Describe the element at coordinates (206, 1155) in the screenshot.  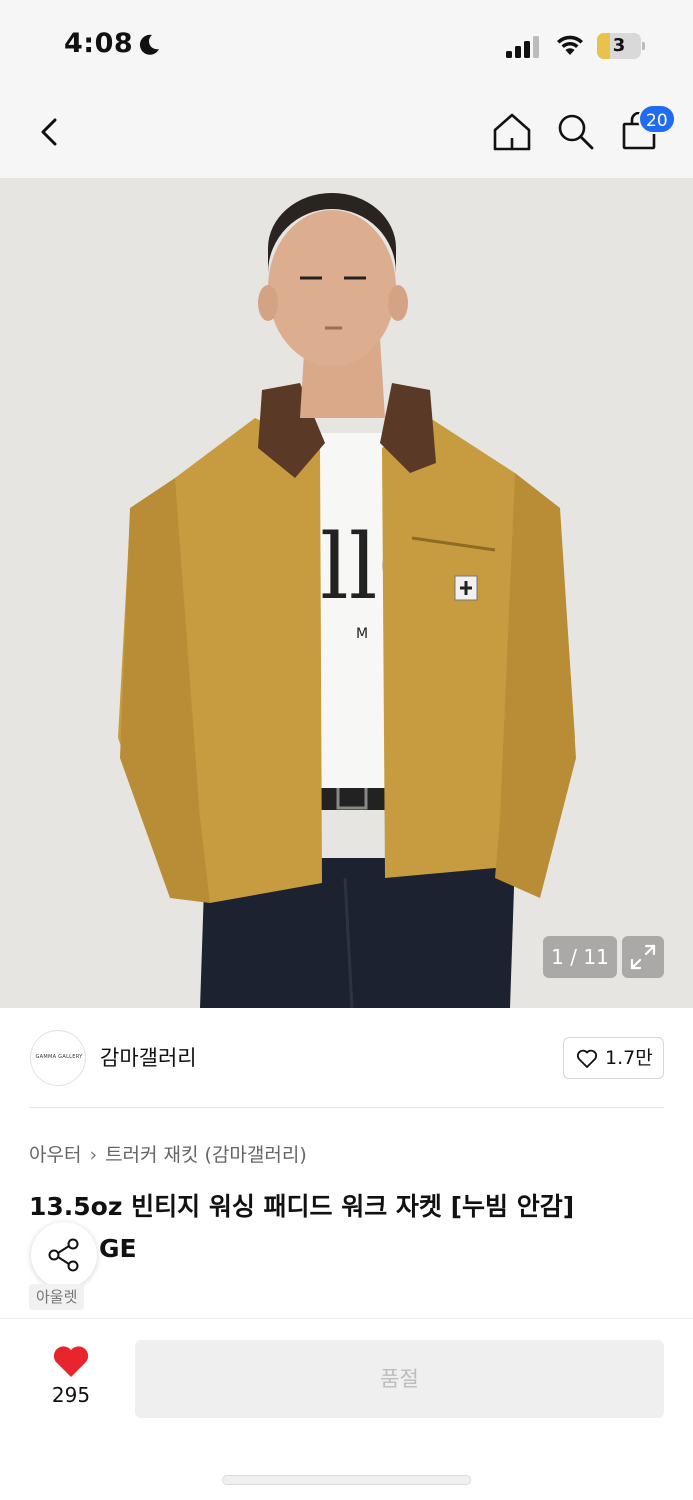
I see `breadcrumb-subcategory: 트러커 재킷 (감마갤러리)` at that location.